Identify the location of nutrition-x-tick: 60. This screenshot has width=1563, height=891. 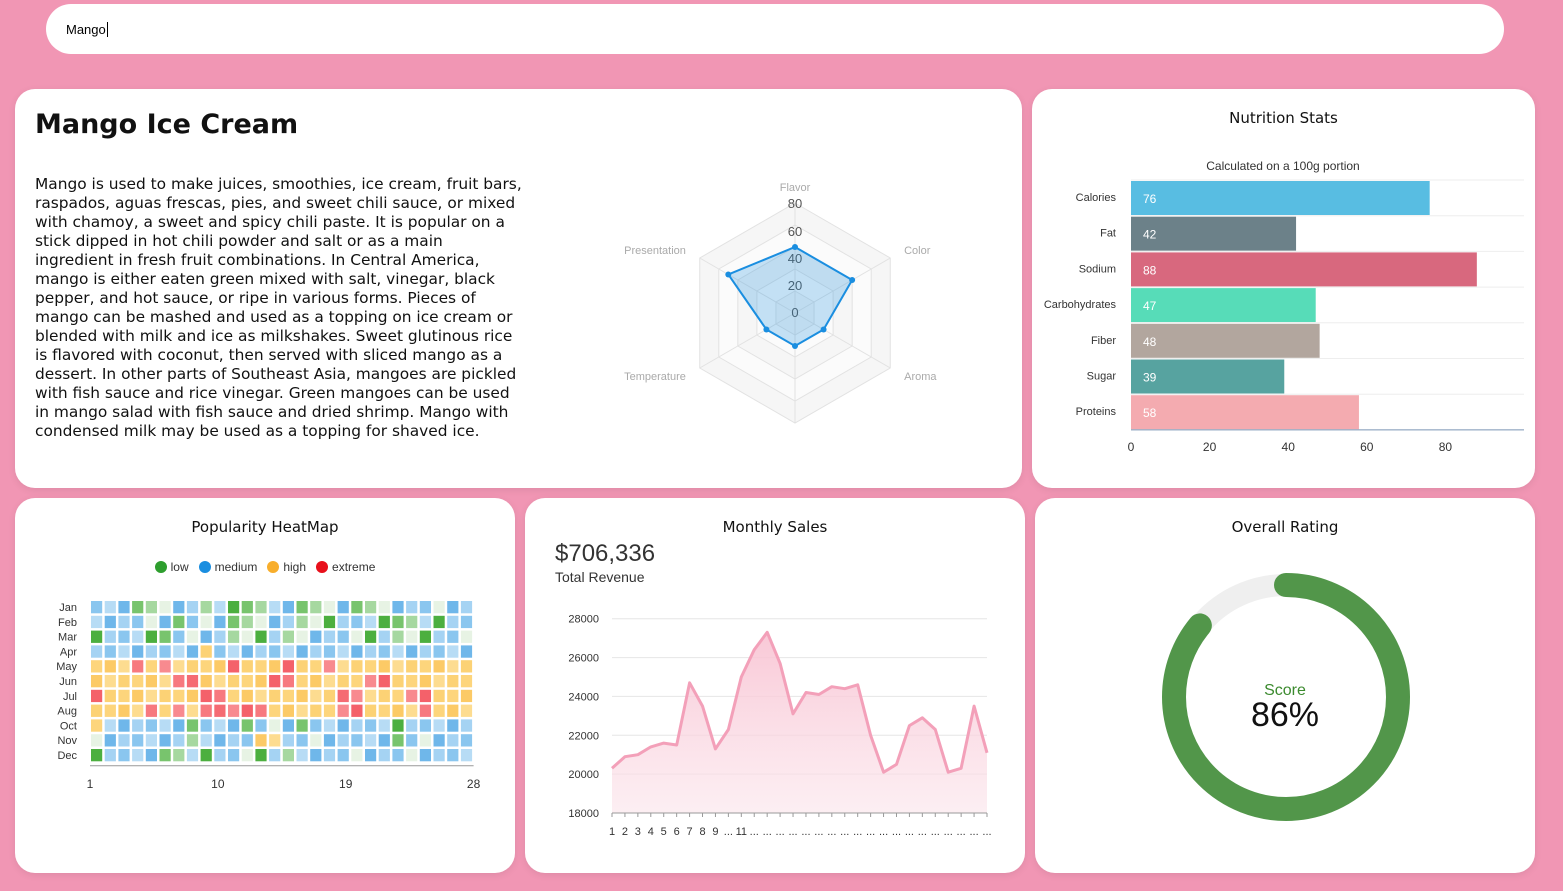
(1367, 447).